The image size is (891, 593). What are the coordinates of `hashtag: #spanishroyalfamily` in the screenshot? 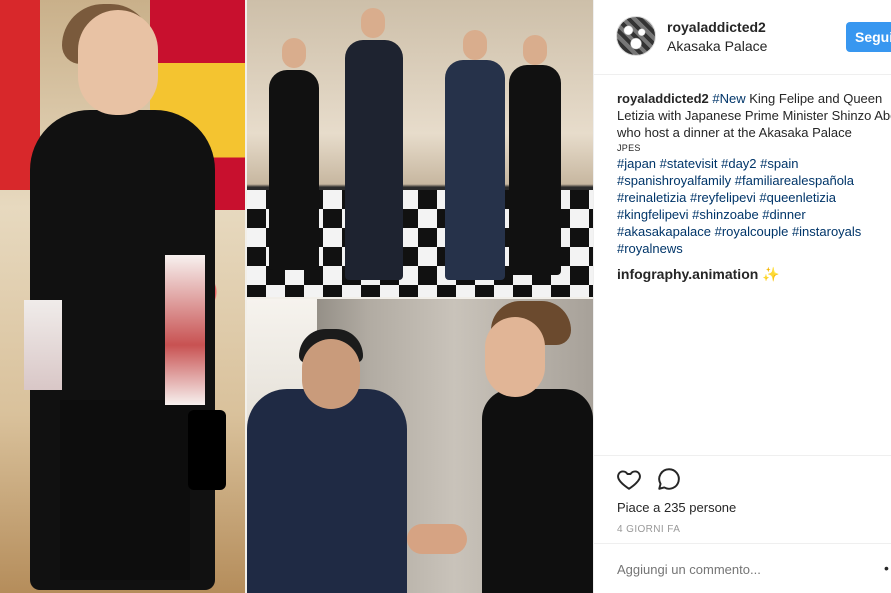 It's located at (674, 180).